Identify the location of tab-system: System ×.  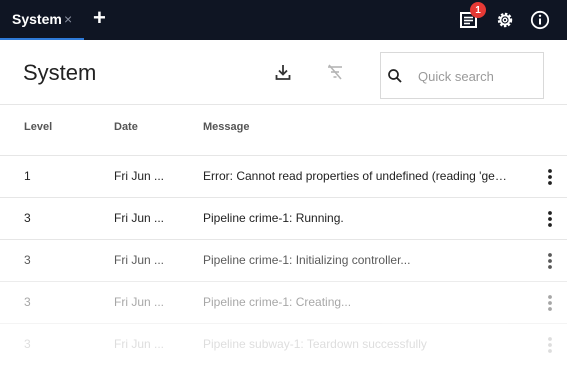
(42, 20).